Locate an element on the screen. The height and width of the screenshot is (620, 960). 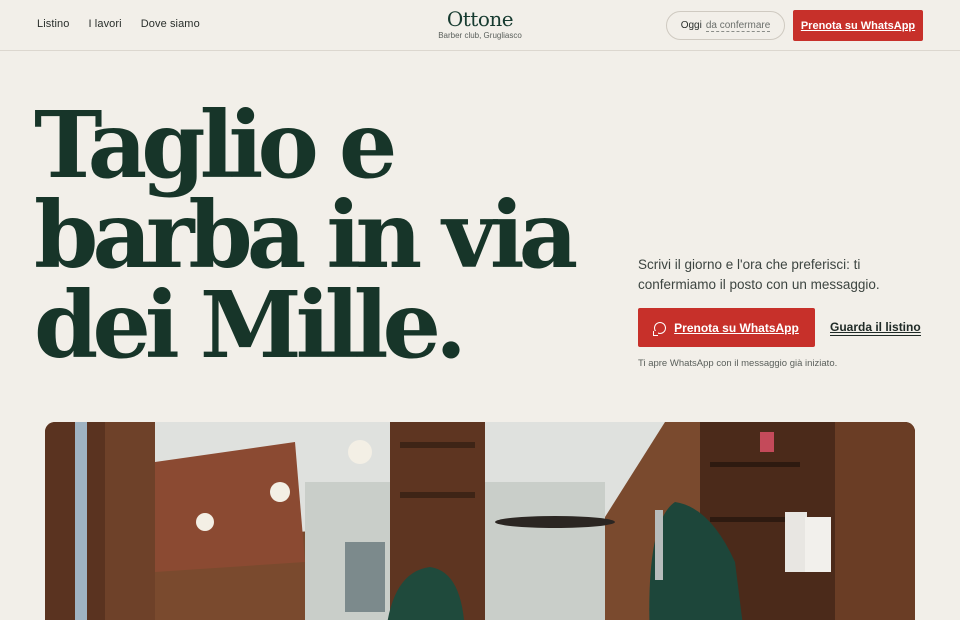
header-whatsapp-button: Prenota su WhatsApp is located at coordinates (858, 25).